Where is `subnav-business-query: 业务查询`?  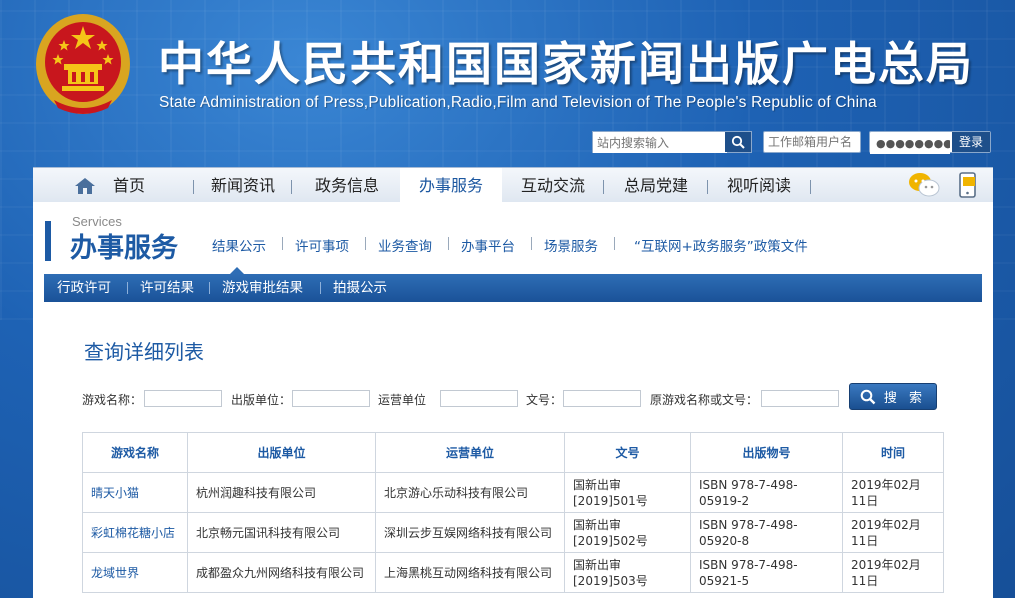
subnav-business-query: 业务查询 is located at coordinates (405, 245).